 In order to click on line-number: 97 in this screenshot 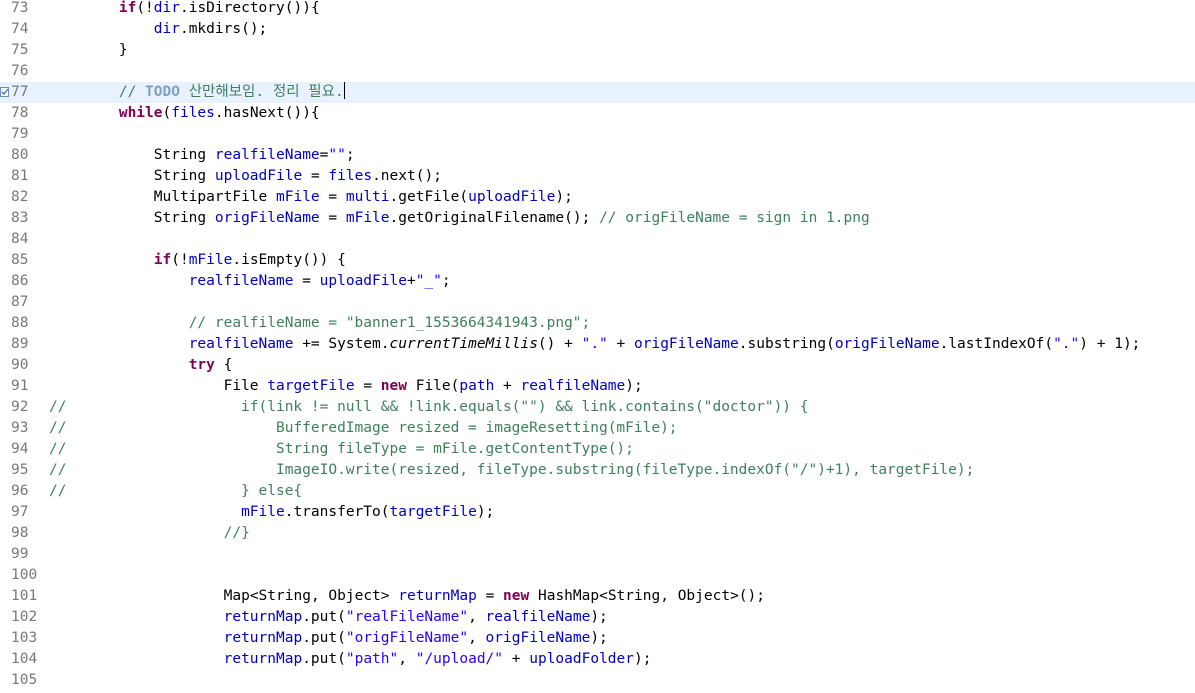, I will do `click(20, 512)`.